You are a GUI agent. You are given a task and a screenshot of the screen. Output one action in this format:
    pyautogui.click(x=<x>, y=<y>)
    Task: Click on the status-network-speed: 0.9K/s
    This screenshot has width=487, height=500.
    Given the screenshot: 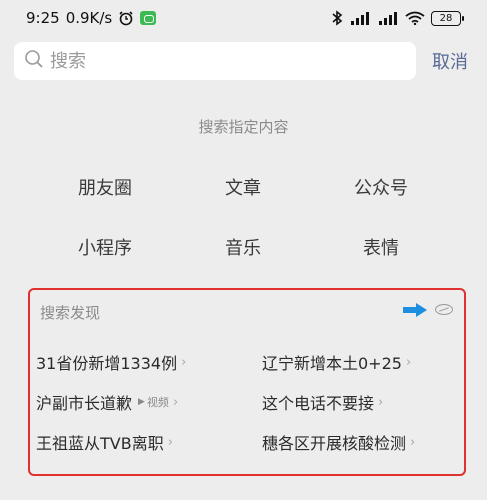 What is the action you would take?
    pyautogui.click(x=89, y=18)
    